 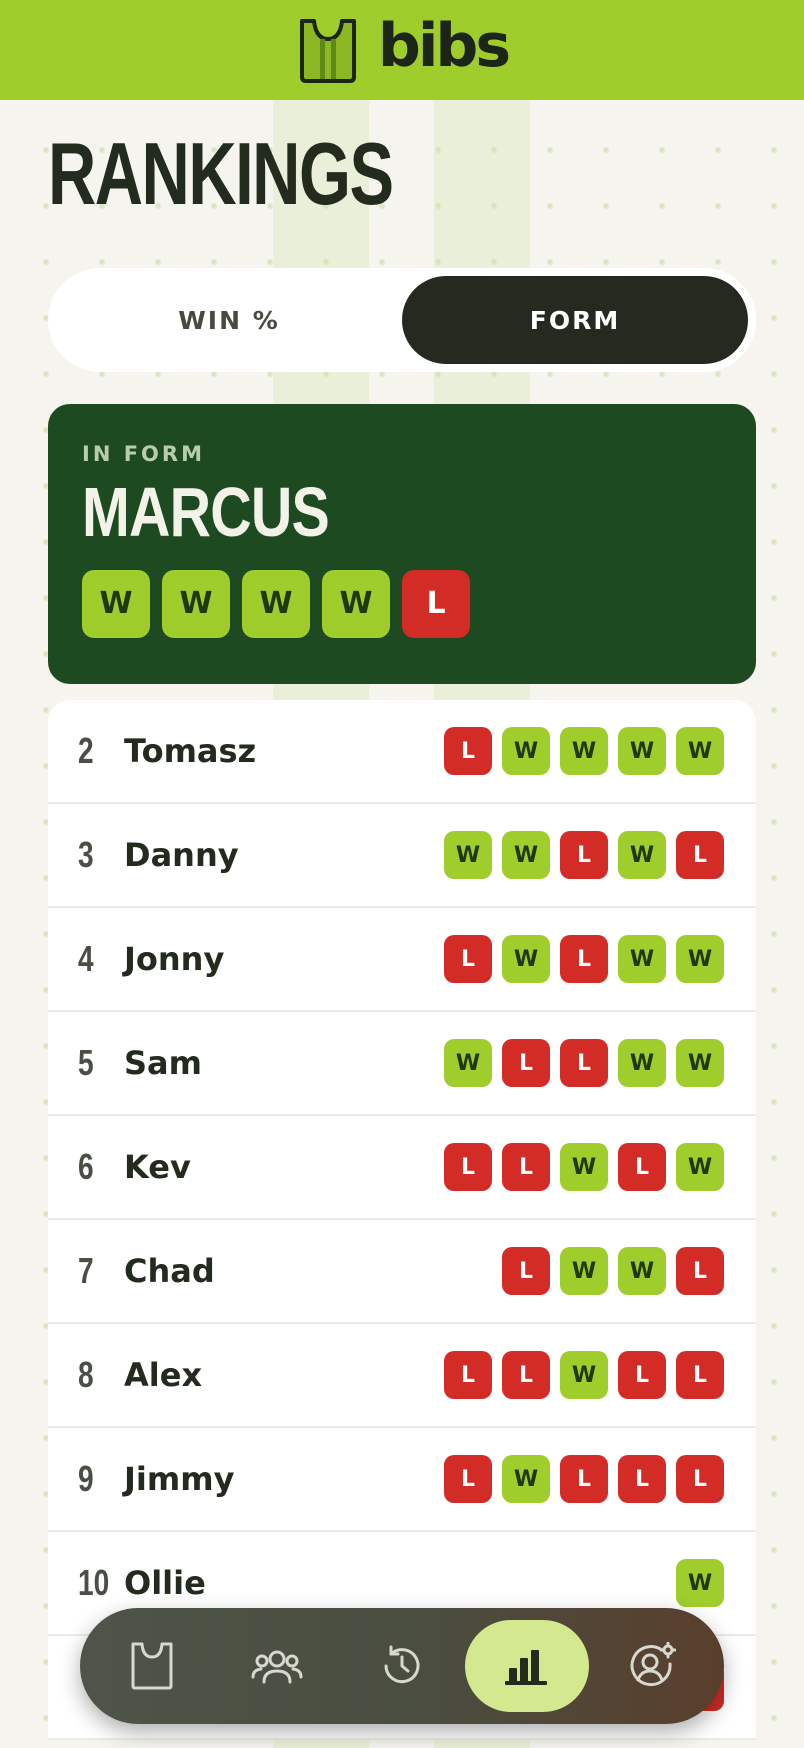 What do you see at coordinates (86, 854) in the screenshot?
I see `rank-position: 3` at bounding box center [86, 854].